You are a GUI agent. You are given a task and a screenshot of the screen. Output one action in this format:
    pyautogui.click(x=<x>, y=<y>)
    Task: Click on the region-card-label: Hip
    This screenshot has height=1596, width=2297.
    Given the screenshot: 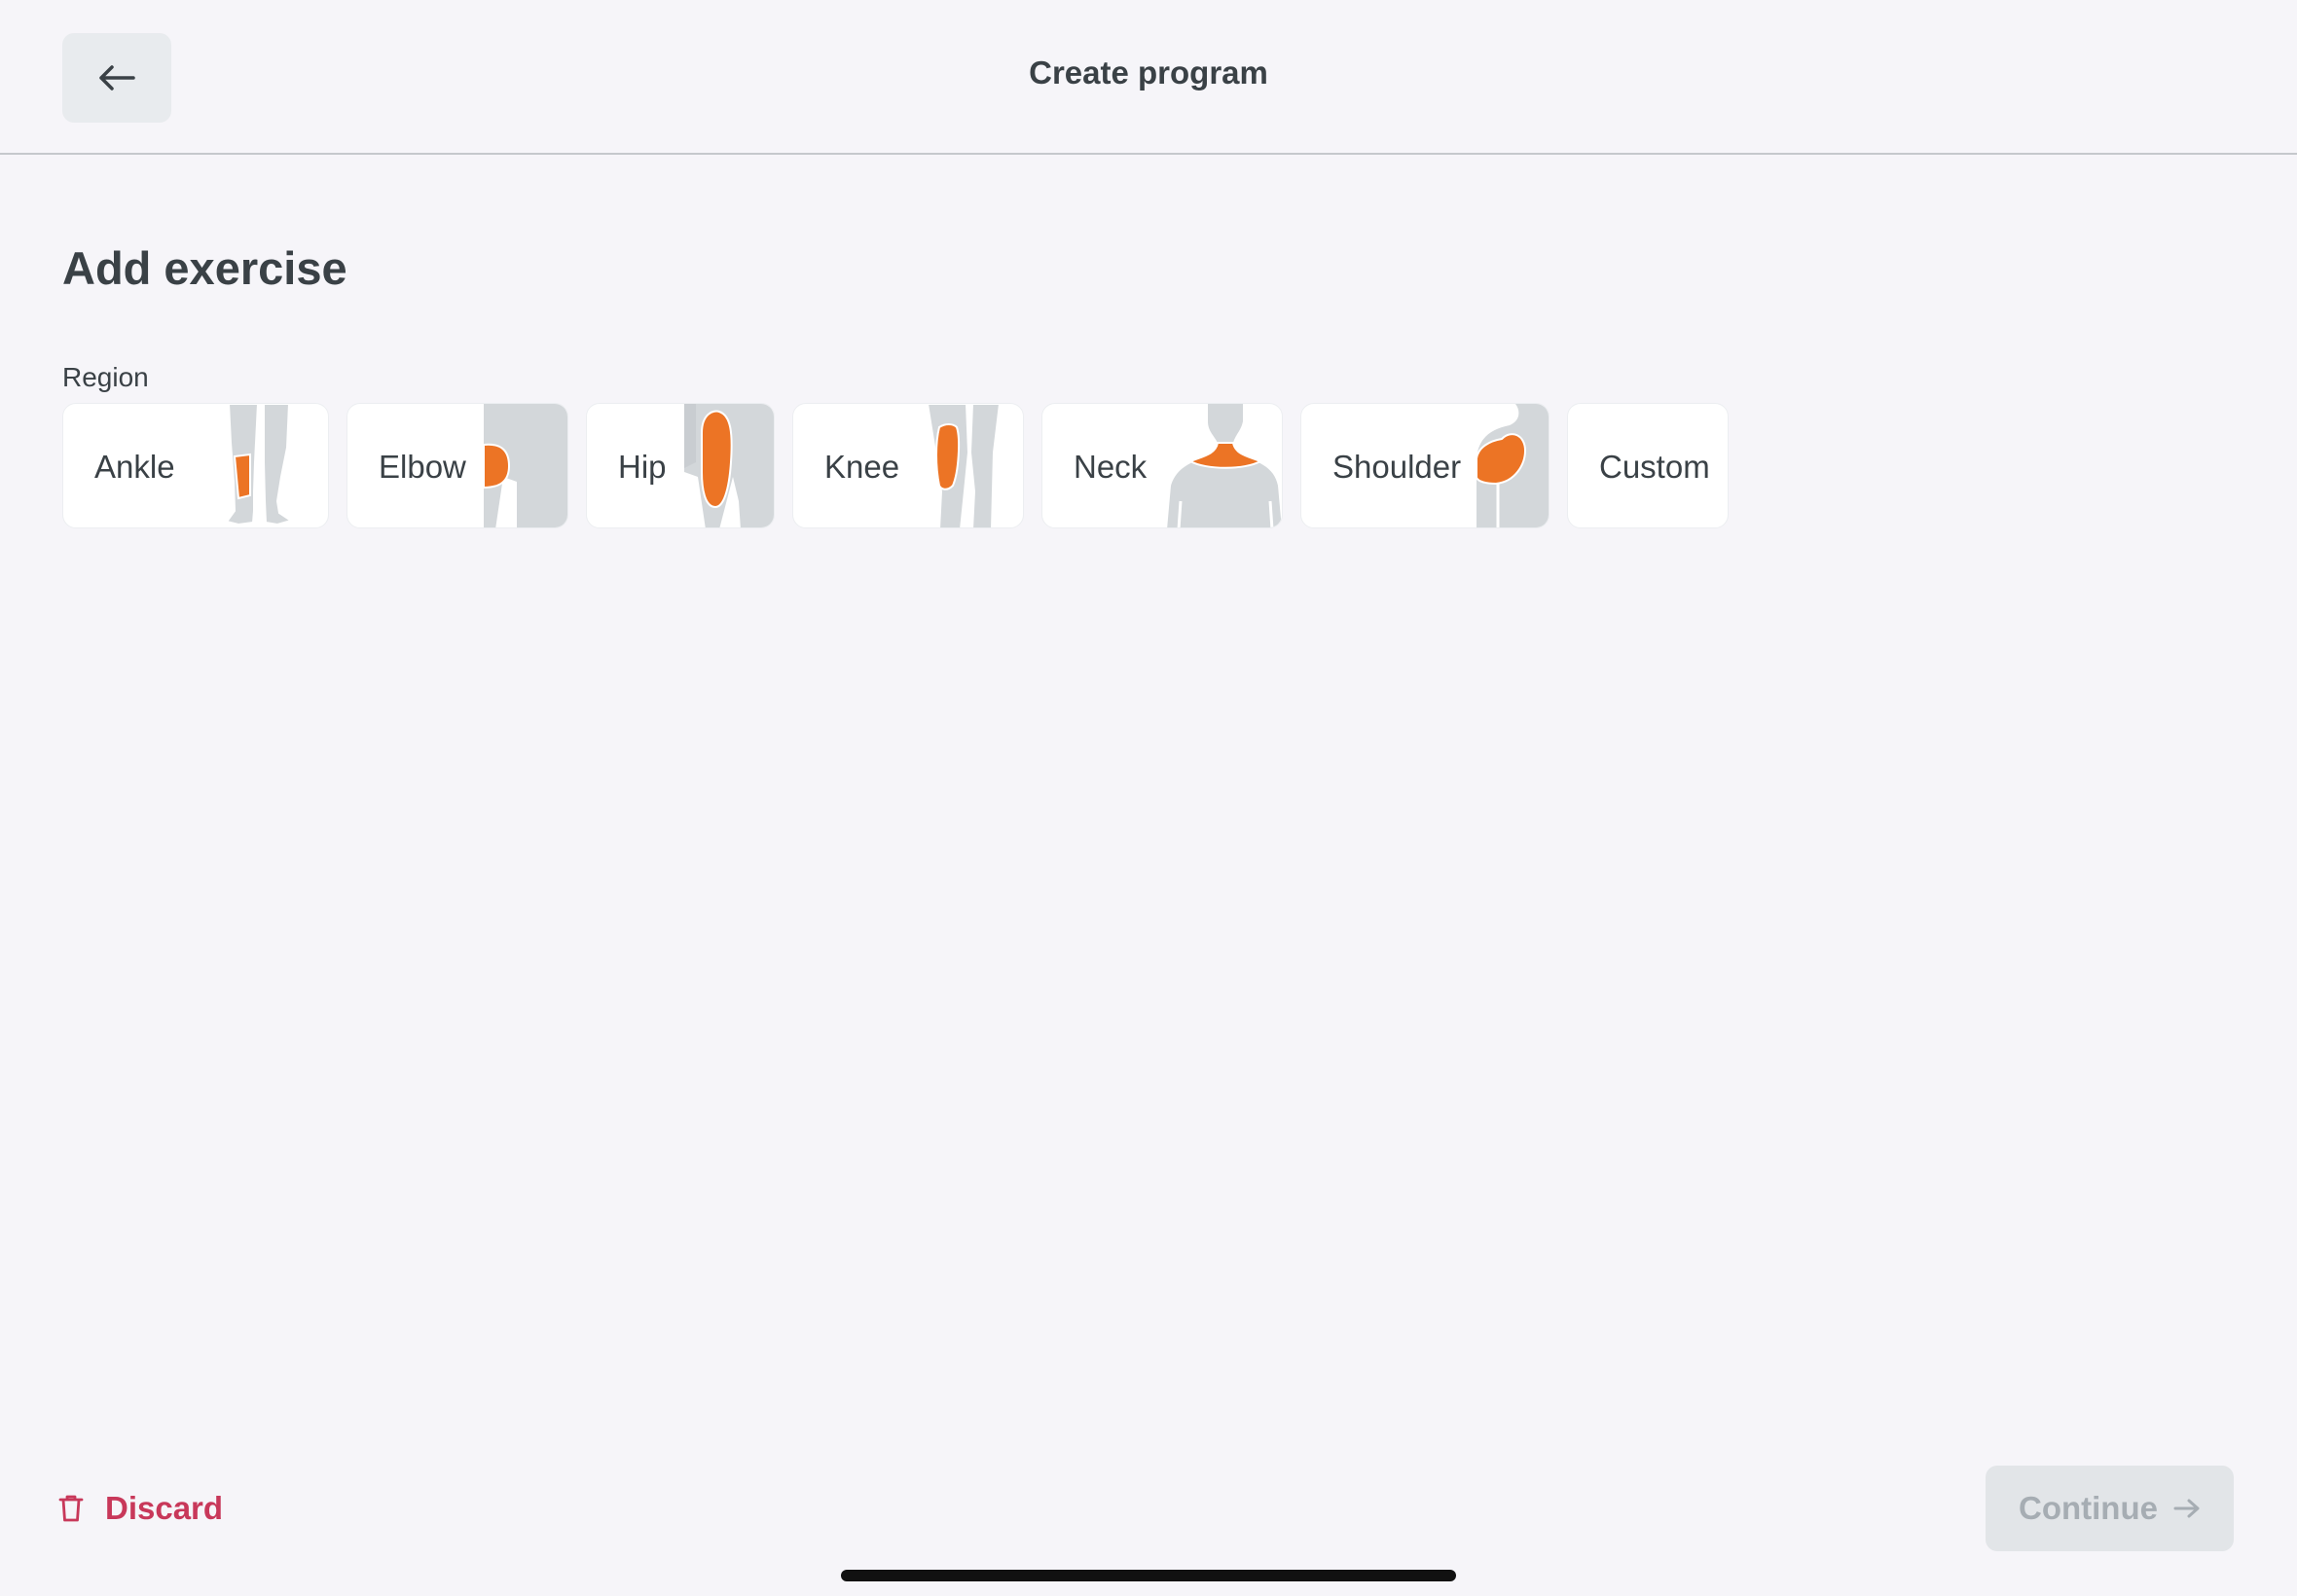 What is the action you would take?
    pyautogui.click(x=642, y=467)
    